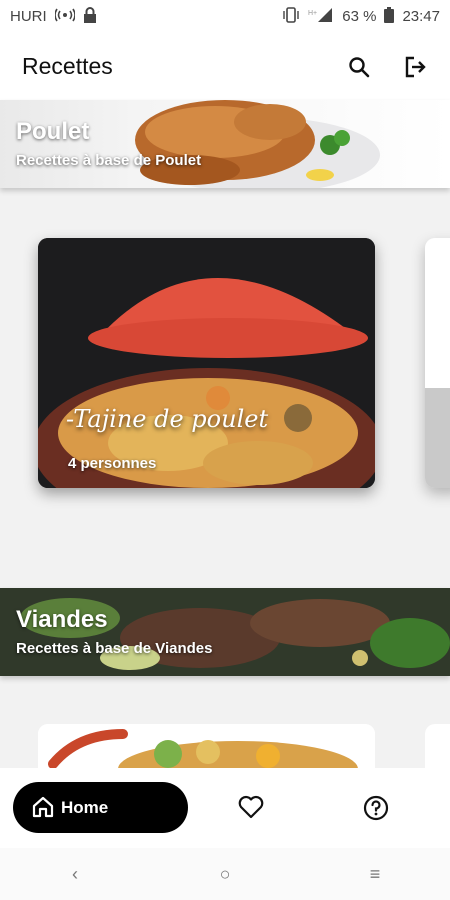 The height and width of the screenshot is (900, 450). Describe the element at coordinates (225, 808) in the screenshot. I see `bottom-nav: Home` at that location.